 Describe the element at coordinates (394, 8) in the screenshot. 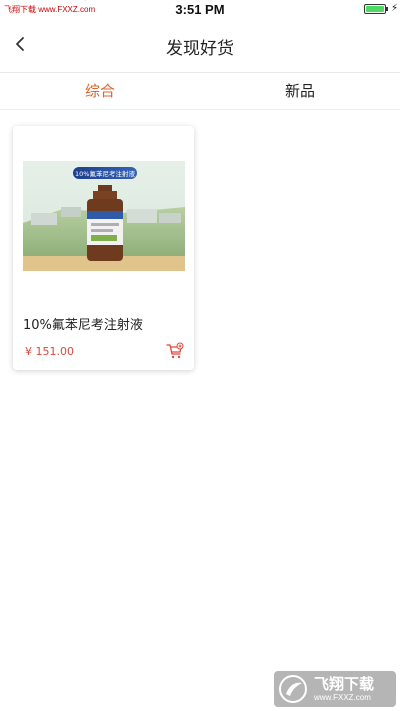

I see `lightning-bolt-icon: ⚡` at that location.